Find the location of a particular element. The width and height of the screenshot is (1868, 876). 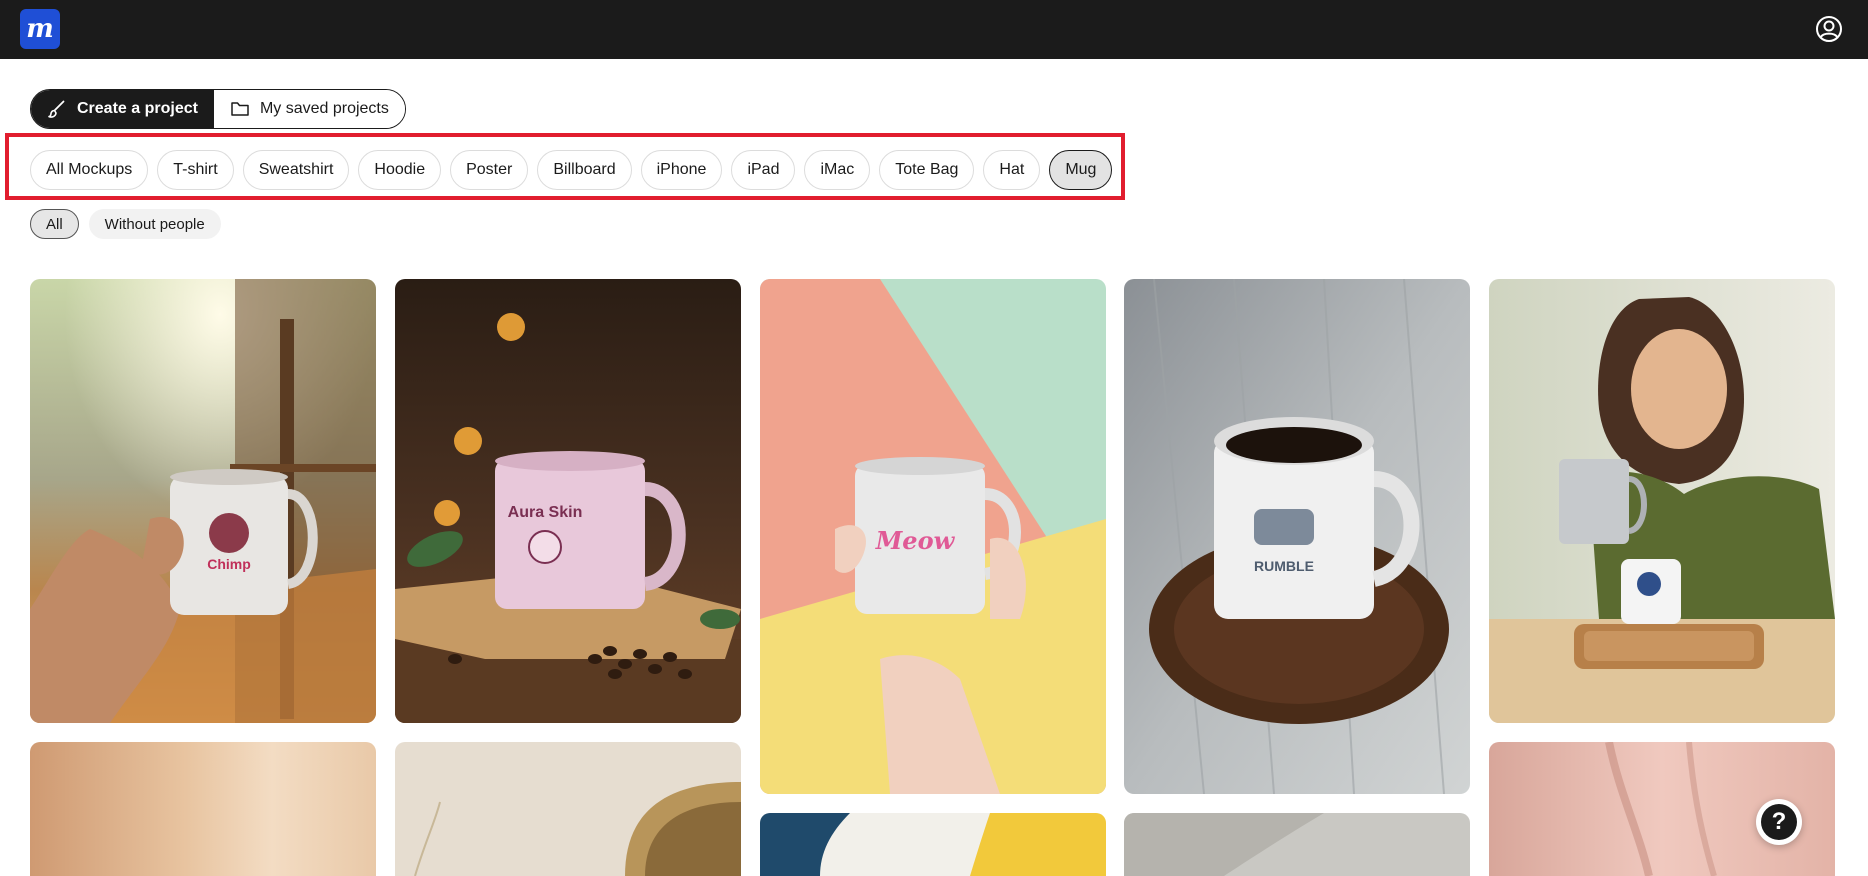

saved-projects-button: My saved projects is located at coordinates (309, 109).